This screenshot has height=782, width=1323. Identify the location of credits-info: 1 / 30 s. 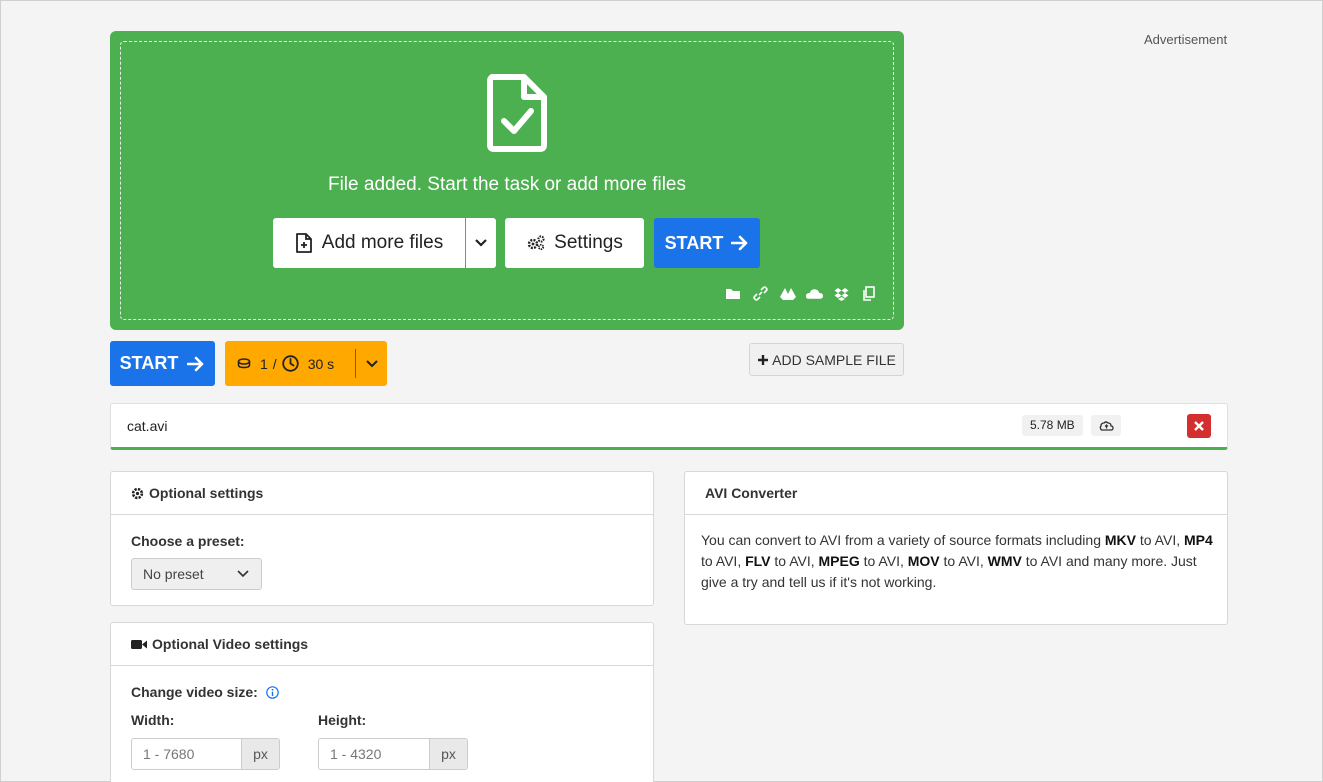
(290, 363).